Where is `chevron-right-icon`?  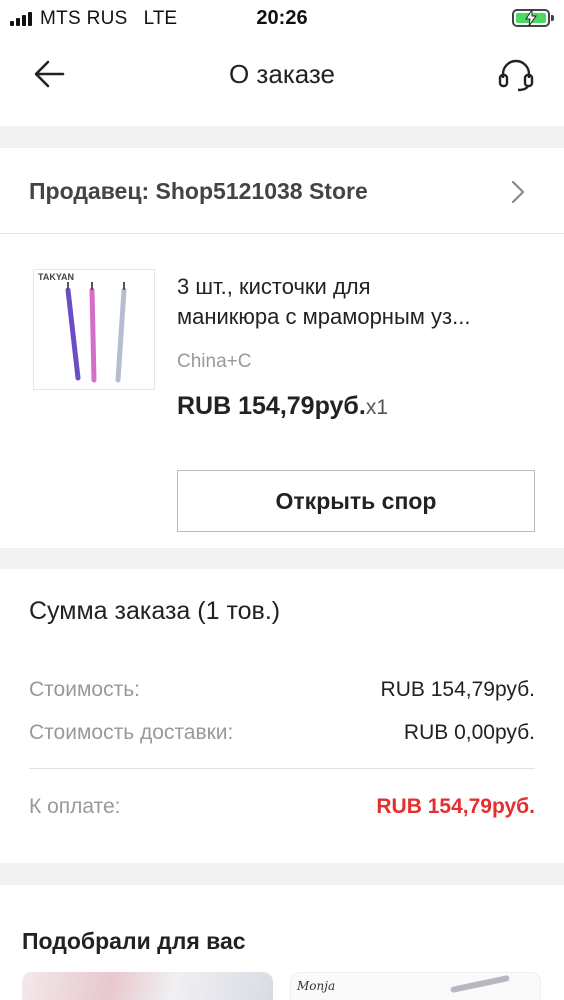
chevron-right-icon is located at coordinates (518, 192).